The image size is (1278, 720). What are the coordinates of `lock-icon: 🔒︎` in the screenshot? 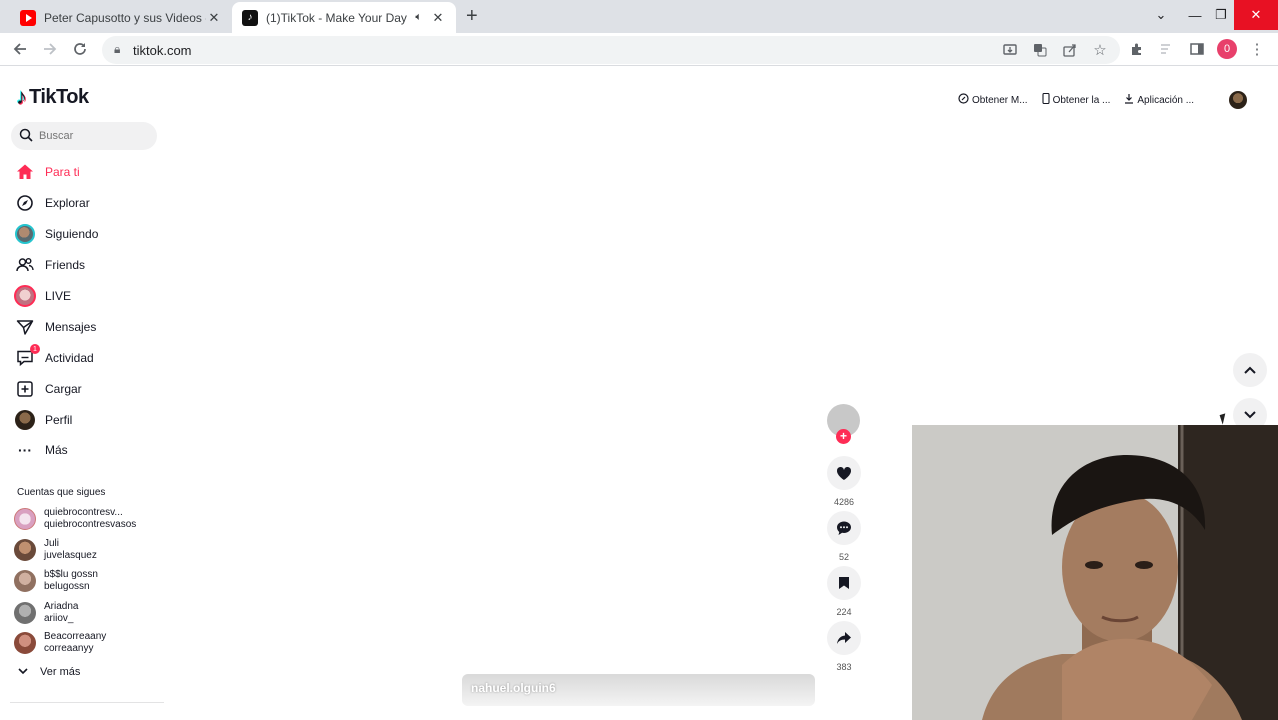 It's located at (117, 49).